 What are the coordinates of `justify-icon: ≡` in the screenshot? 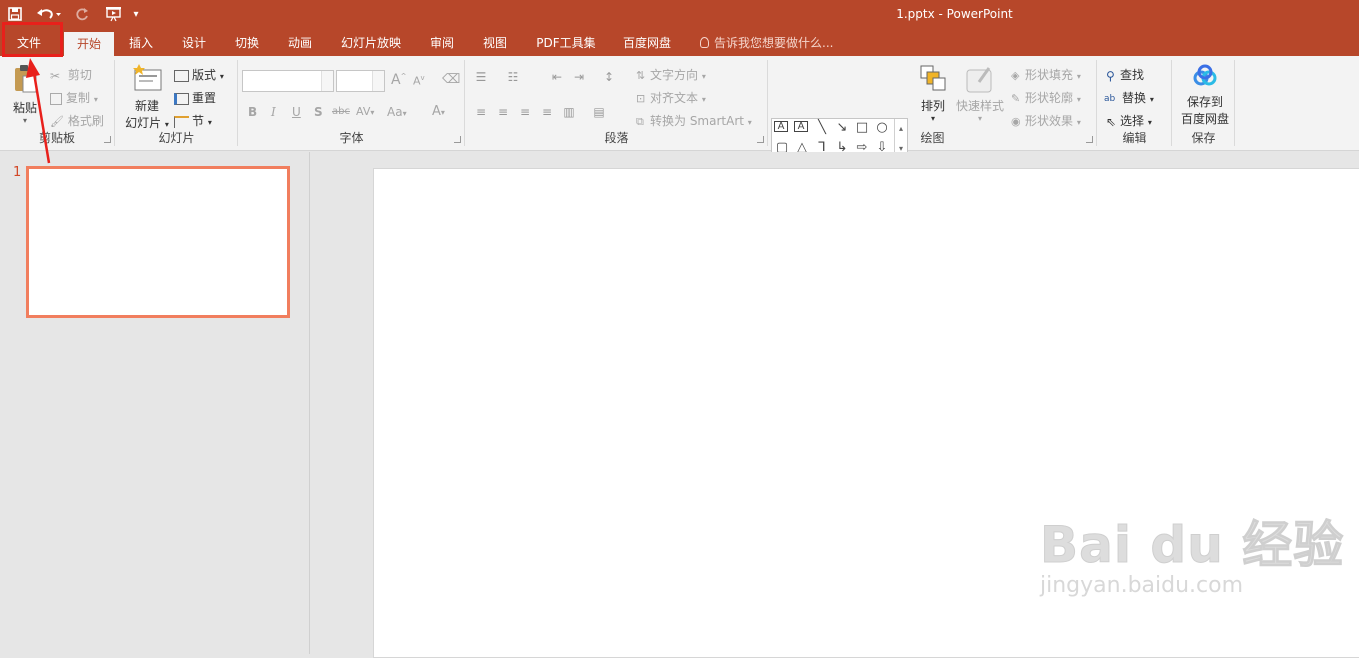 It's located at (547, 112).